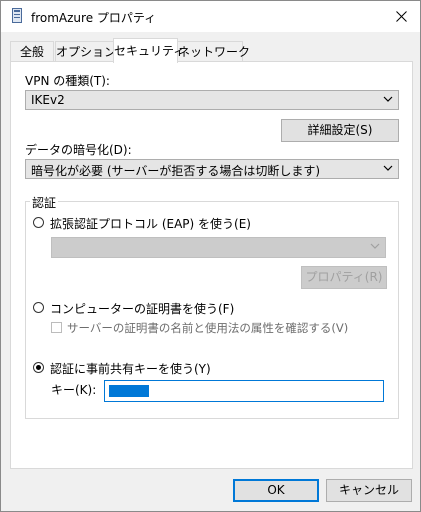 Image resolution: width=421 pixels, height=512 pixels. What do you see at coordinates (276, 490) in the screenshot?
I see `ok-button: OK` at bounding box center [276, 490].